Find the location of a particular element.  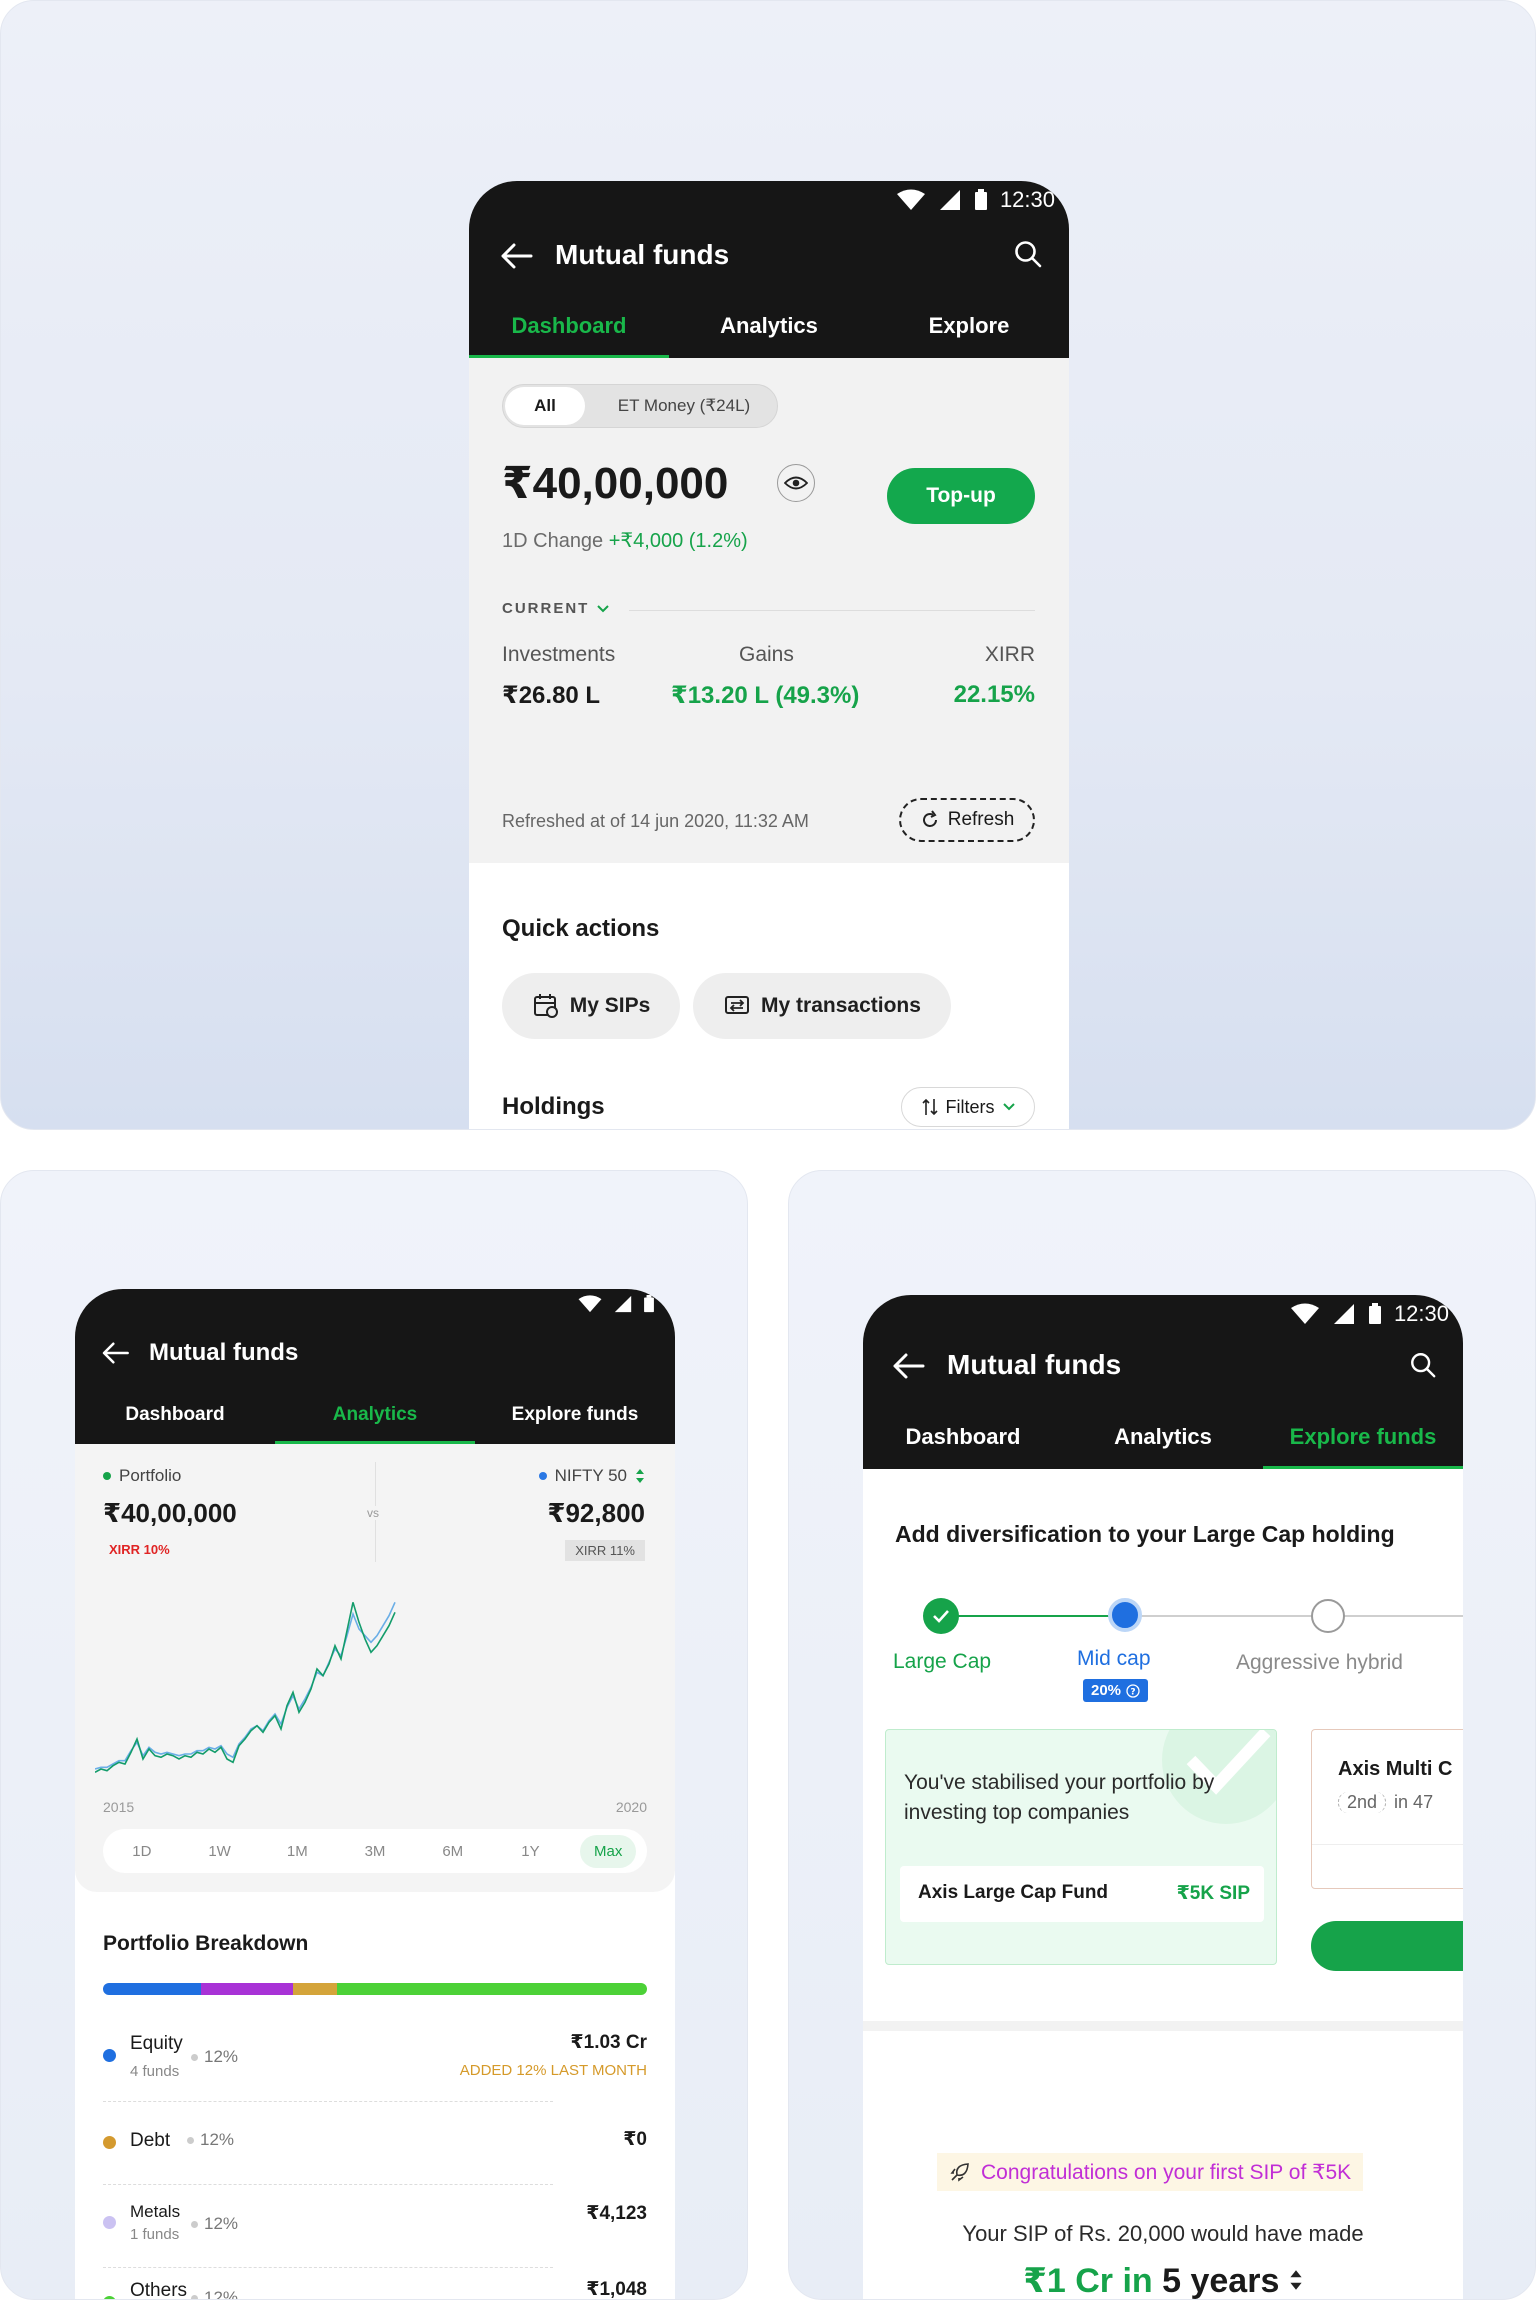

account-filter: All ET Money (₹24L) is located at coordinates (640, 406).